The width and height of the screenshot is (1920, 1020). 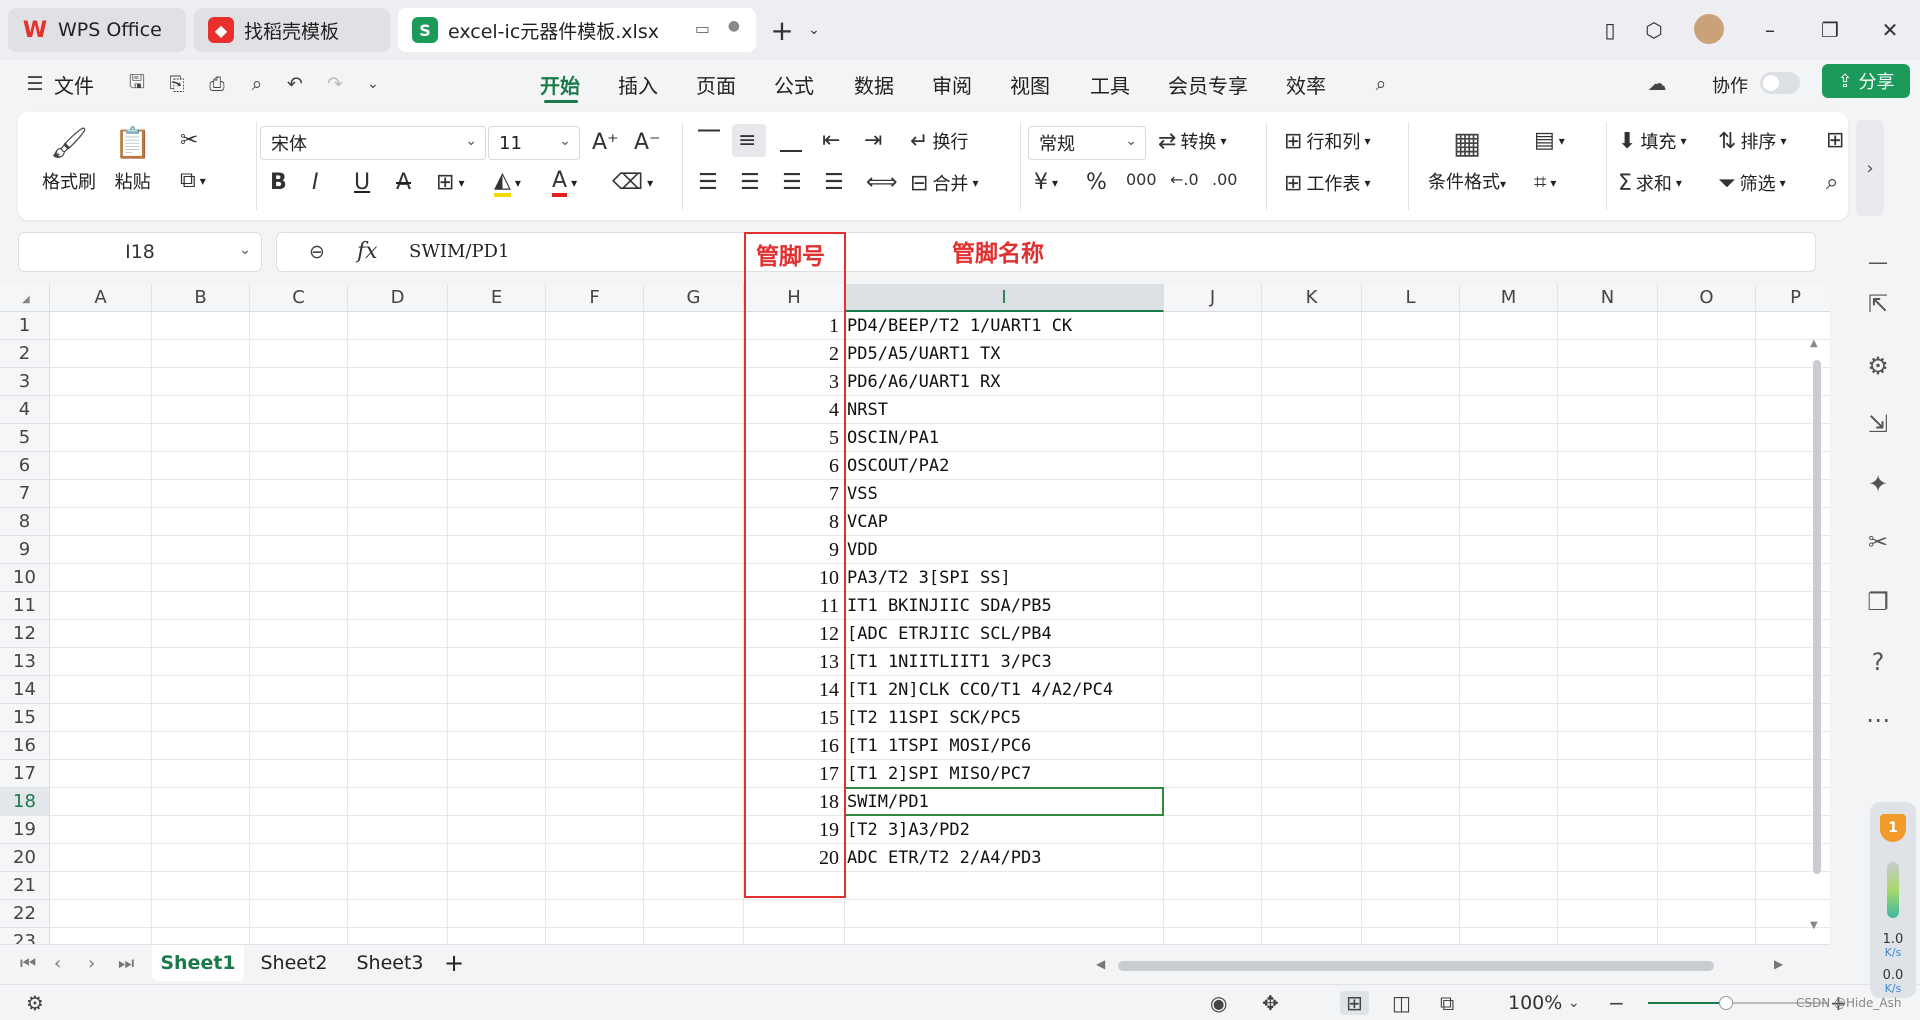 What do you see at coordinates (959, 326) in the screenshot?
I see `cell-i1: PD4/BEEP/T2 1/UART1 CK` at bounding box center [959, 326].